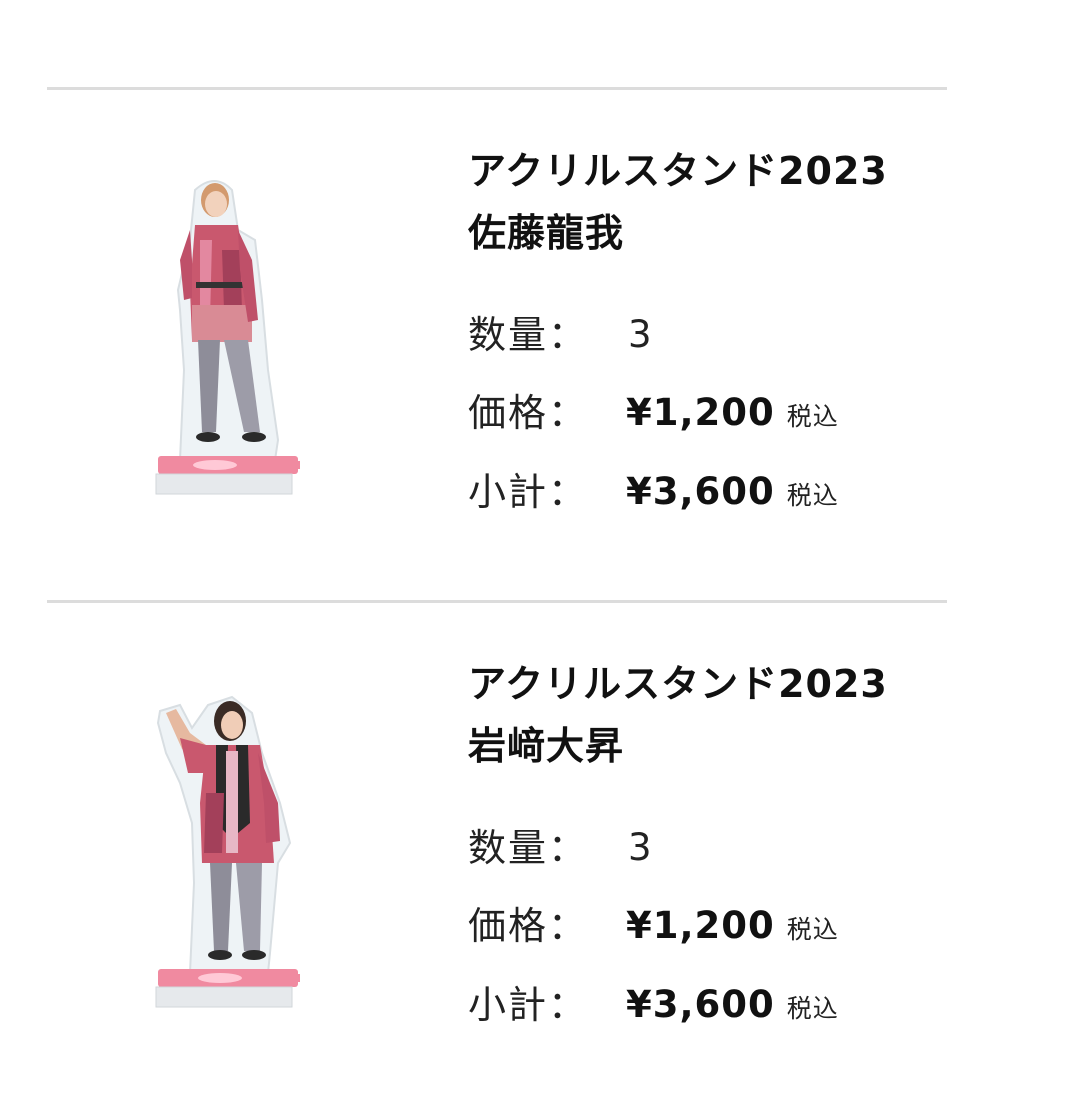 The image size is (1080, 1103). Describe the element at coordinates (678, 202) in the screenshot. I see `product-title: アクリルスタンド2023 佐藤龍我` at that location.